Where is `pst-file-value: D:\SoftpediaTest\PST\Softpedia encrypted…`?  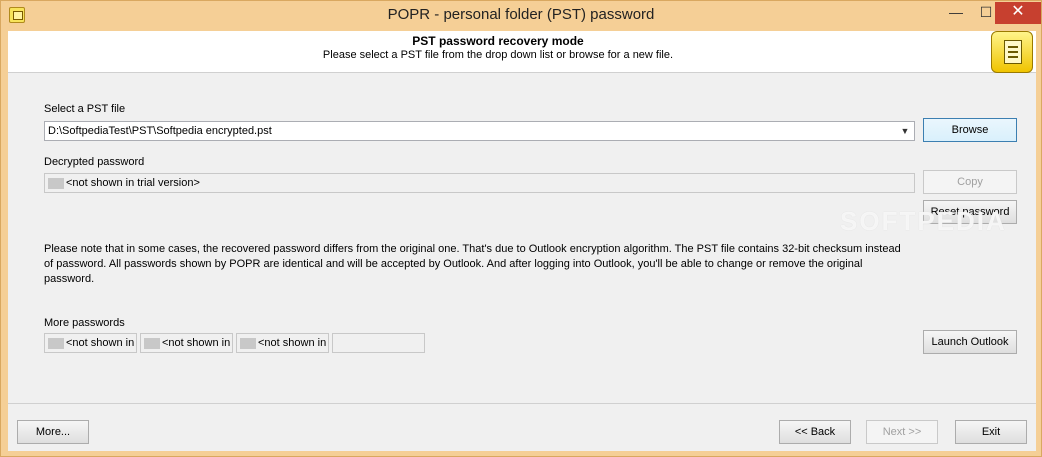 pst-file-value: D:\SoftpediaTest\PST\Softpedia encrypted… is located at coordinates (160, 131).